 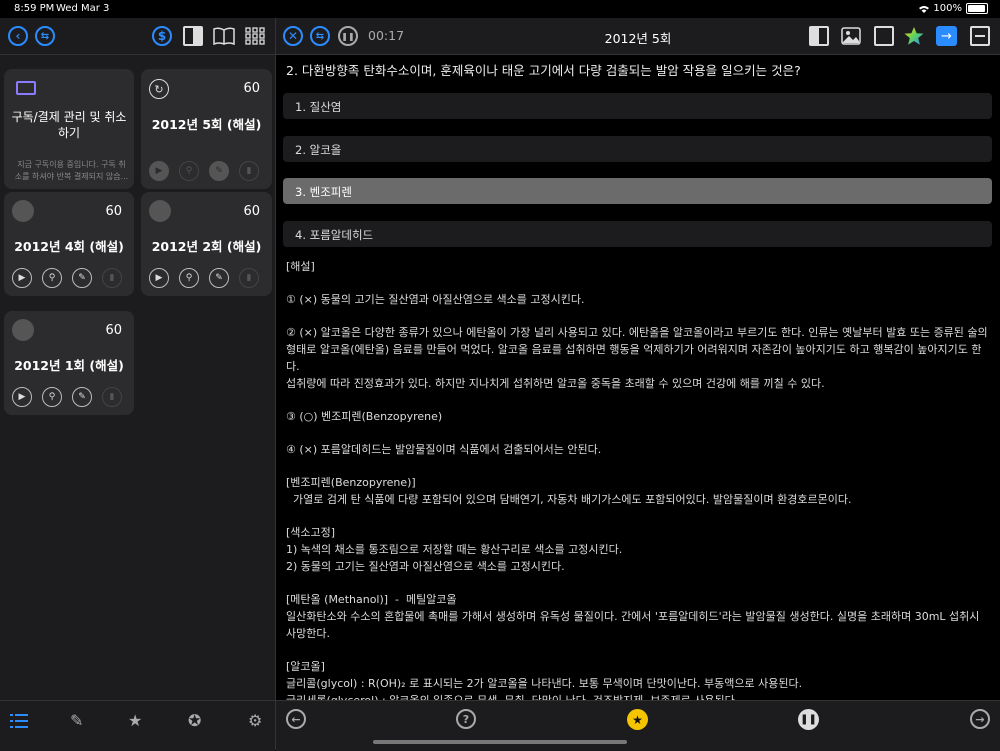 What do you see at coordinates (637, 106) in the screenshot?
I see `answer-option-1: 1. 질산염` at bounding box center [637, 106].